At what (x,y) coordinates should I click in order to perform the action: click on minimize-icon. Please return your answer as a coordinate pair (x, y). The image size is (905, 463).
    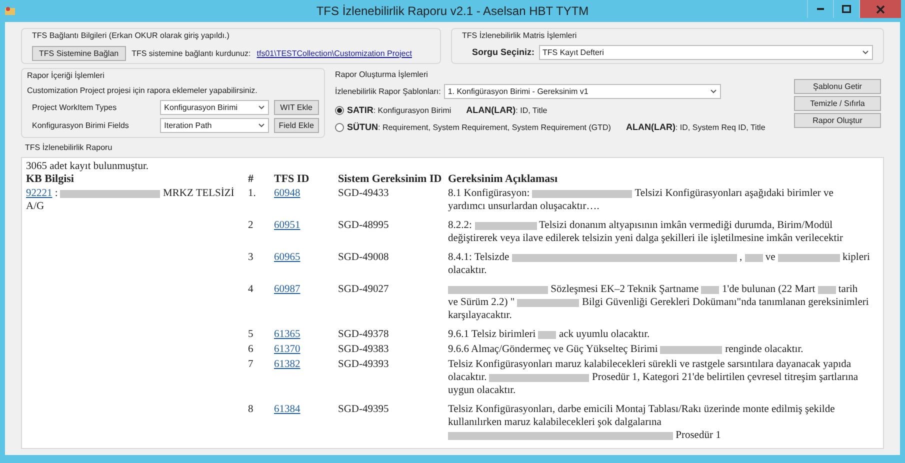
    Looking at the image, I should click on (820, 9).